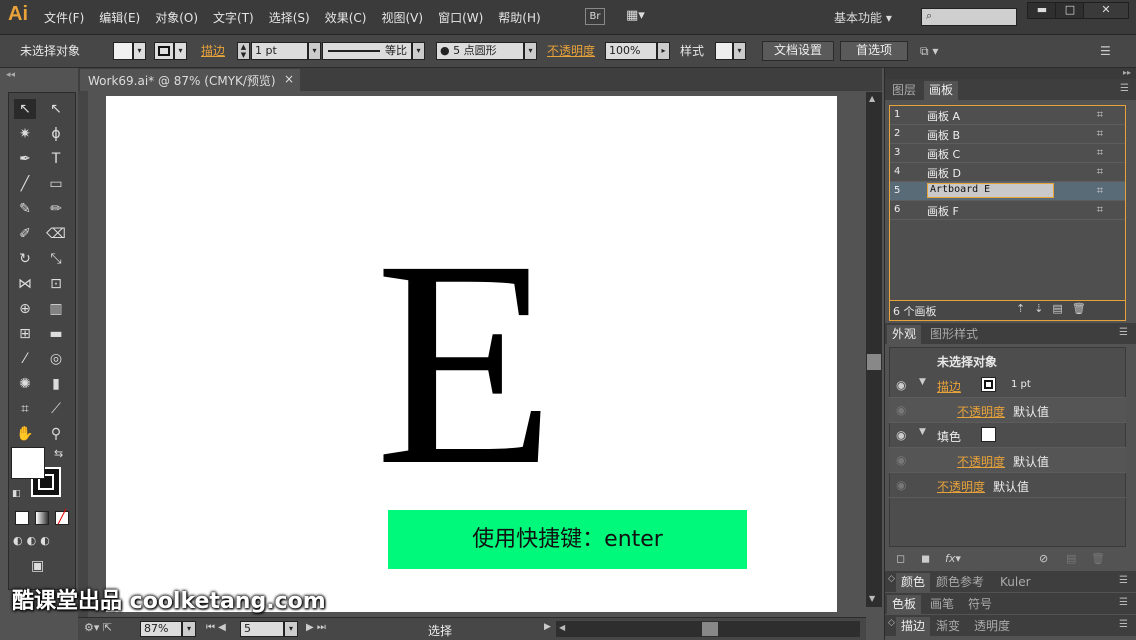 This screenshot has height=640, width=1136. What do you see at coordinates (863, 17) in the screenshot?
I see `workspace-switcher: 基本功能 ▾` at bounding box center [863, 17].